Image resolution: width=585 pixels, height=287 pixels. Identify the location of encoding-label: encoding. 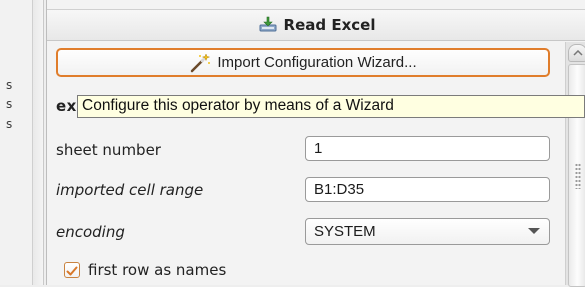
(90, 232).